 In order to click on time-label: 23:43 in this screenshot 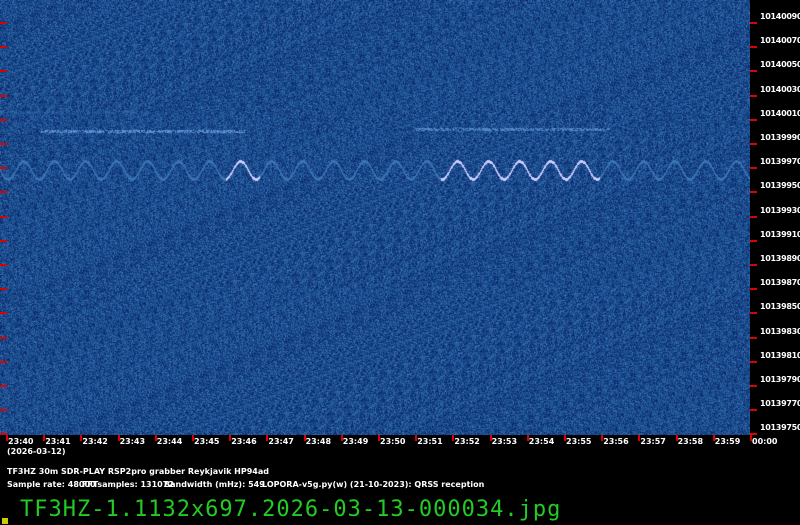, I will do `click(132, 441)`.